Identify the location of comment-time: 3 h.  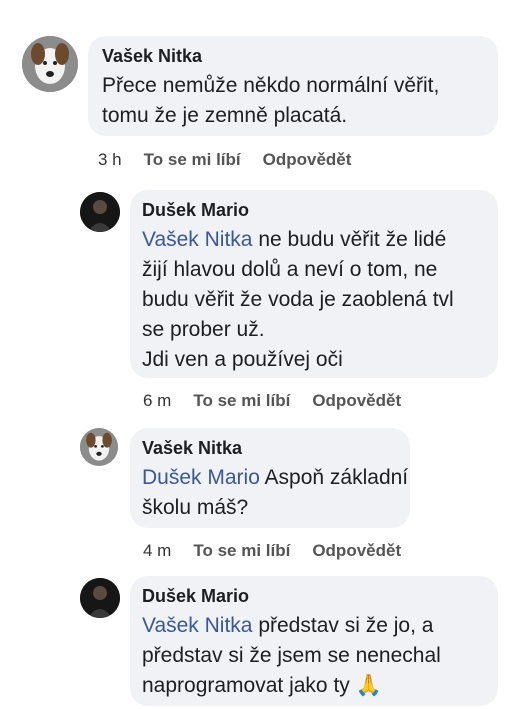
(110, 160).